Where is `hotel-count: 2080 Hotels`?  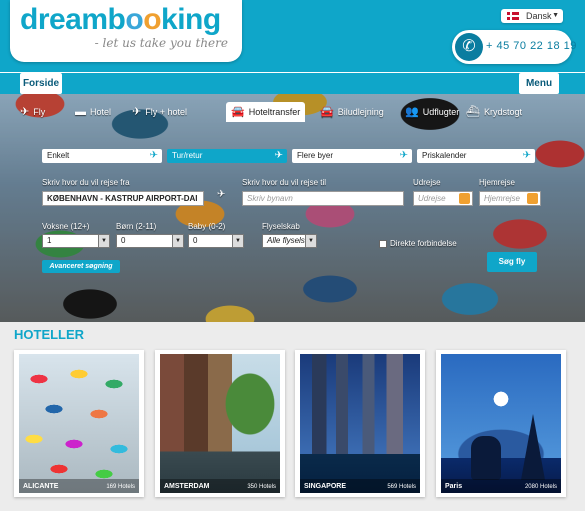 hotel-count: 2080 Hotels is located at coordinates (540, 487).